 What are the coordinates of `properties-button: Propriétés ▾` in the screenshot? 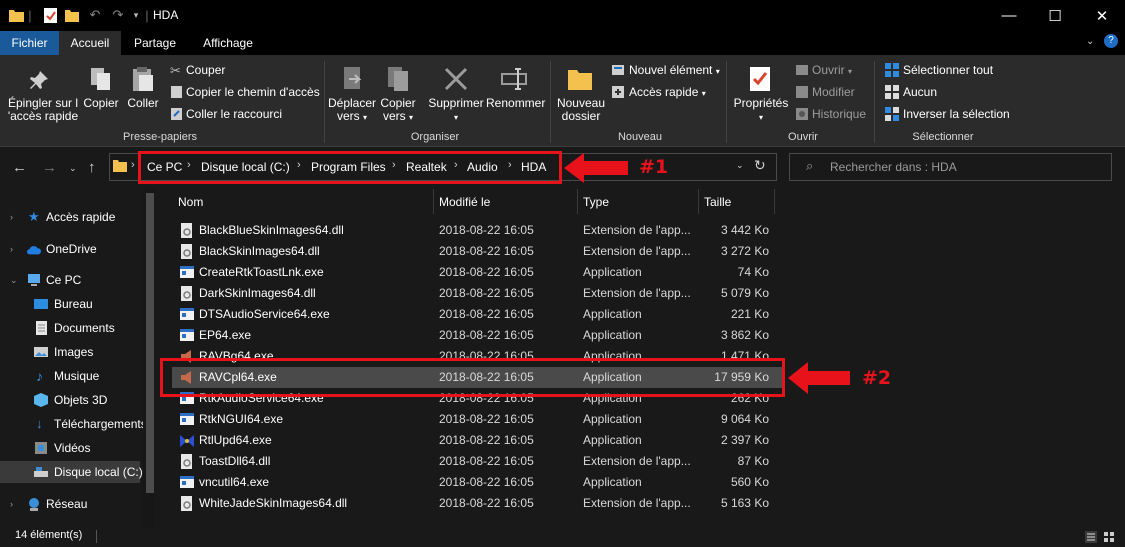 It's located at (761, 110).